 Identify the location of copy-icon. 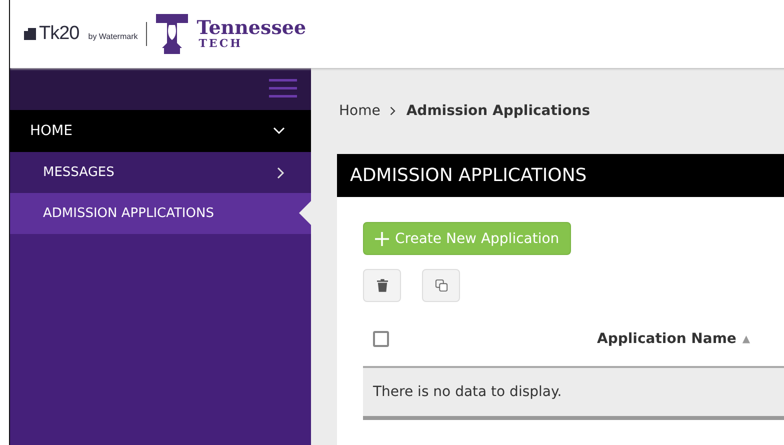
(441, 285).